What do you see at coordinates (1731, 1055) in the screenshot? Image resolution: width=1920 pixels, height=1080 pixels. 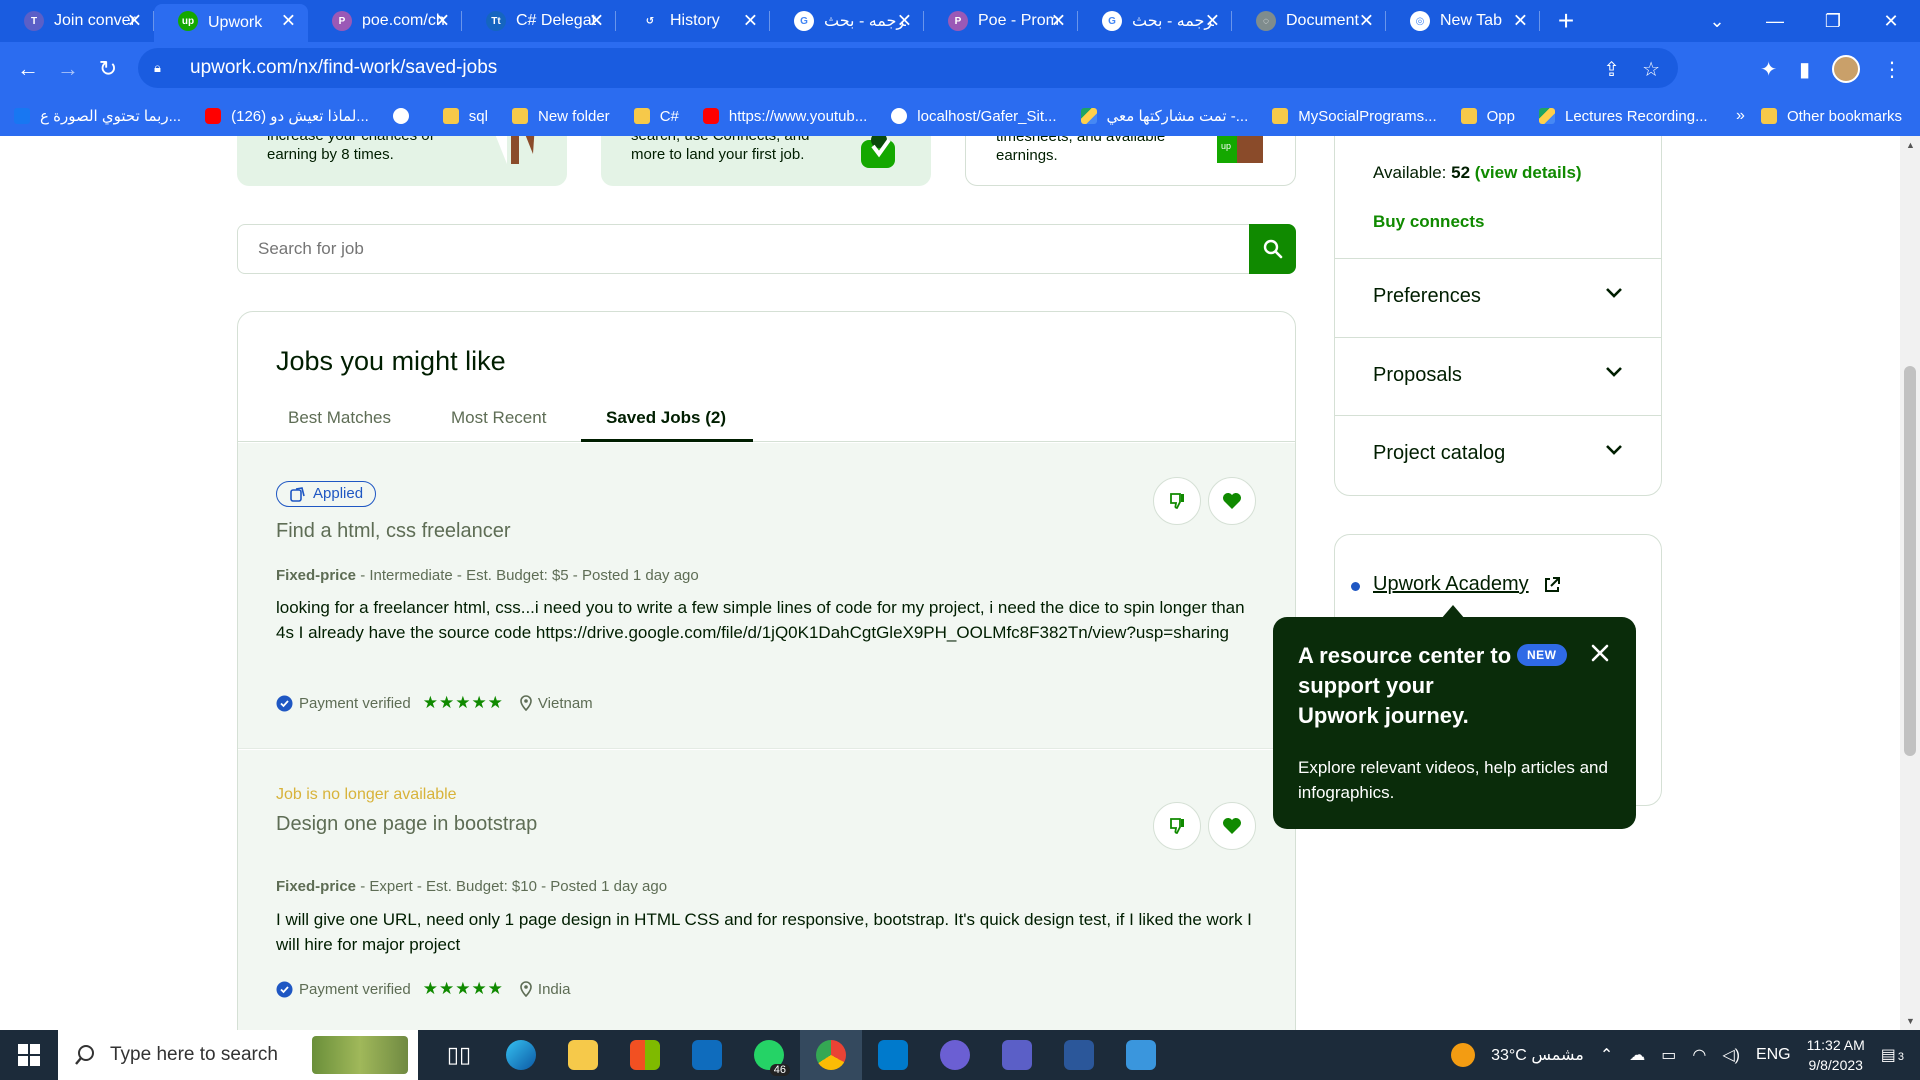 I see `volume-icon: ◁)` at bounding box center [1731, 1055].